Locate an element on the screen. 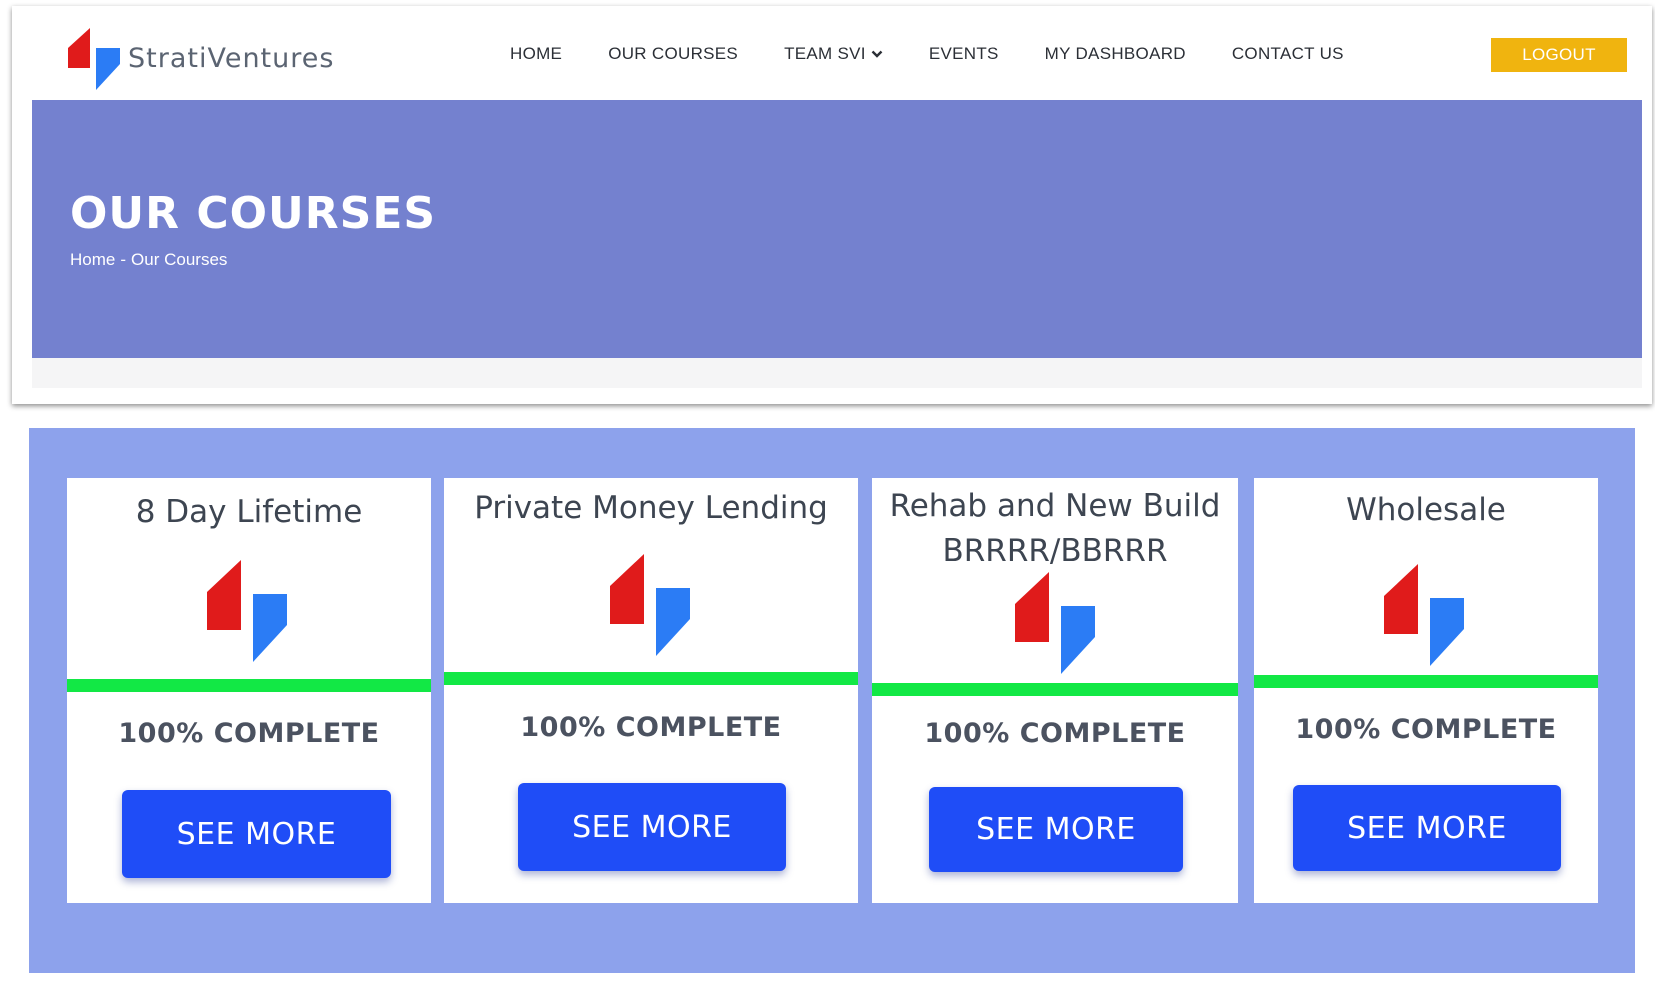 The height and width of the screenshot is (989, 1655). course-card: 8 Day Lifetime 100% COMPLETE SEE MORE is located at coordinates (249, 690).